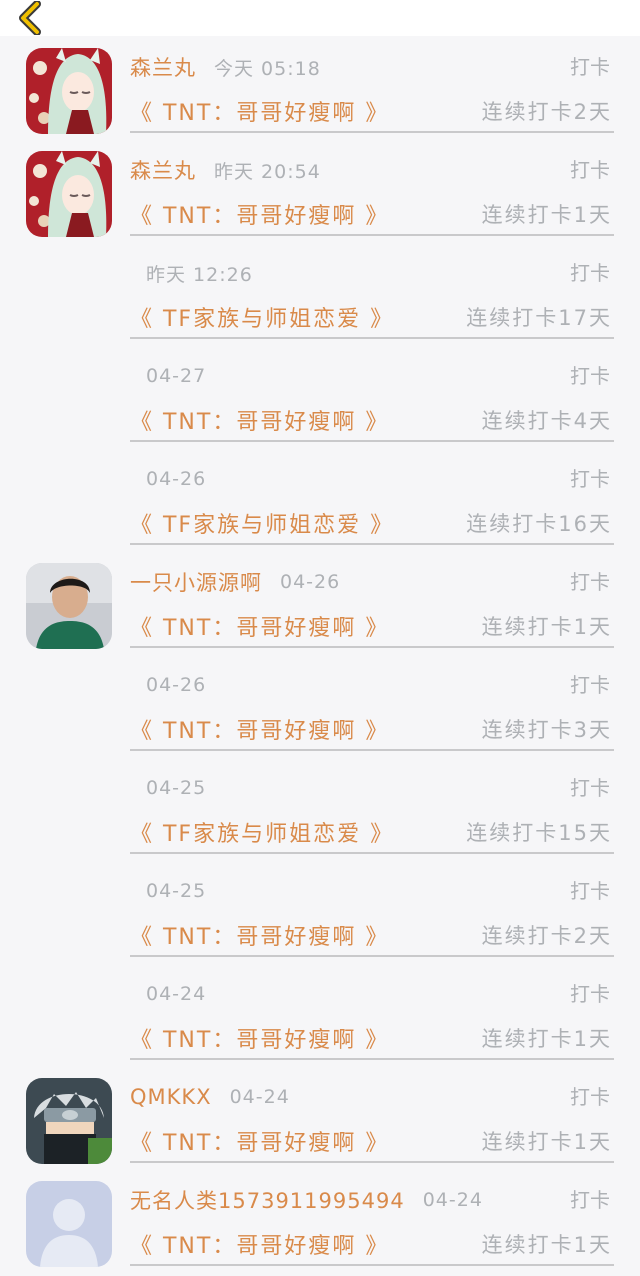 This screenshot has width=640, height=1276. I want to click on row-meta: 森兰丸 今天 05:18, so click(371, 67).